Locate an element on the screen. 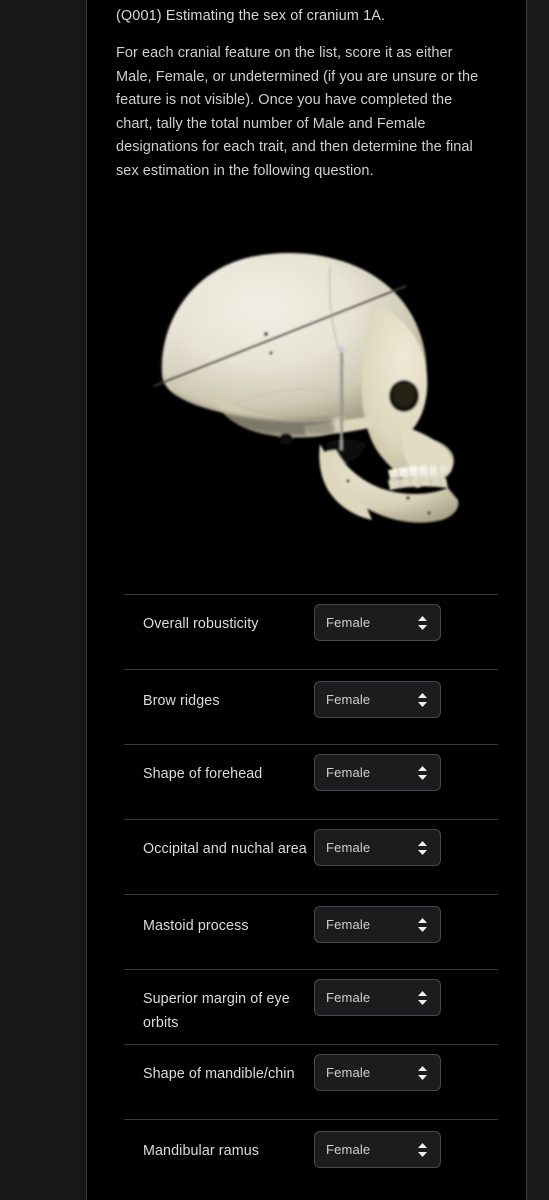 The image size is (549, 1200). table-row: Superior margin of eye orbits Female is located at coordinates (311, 1006).